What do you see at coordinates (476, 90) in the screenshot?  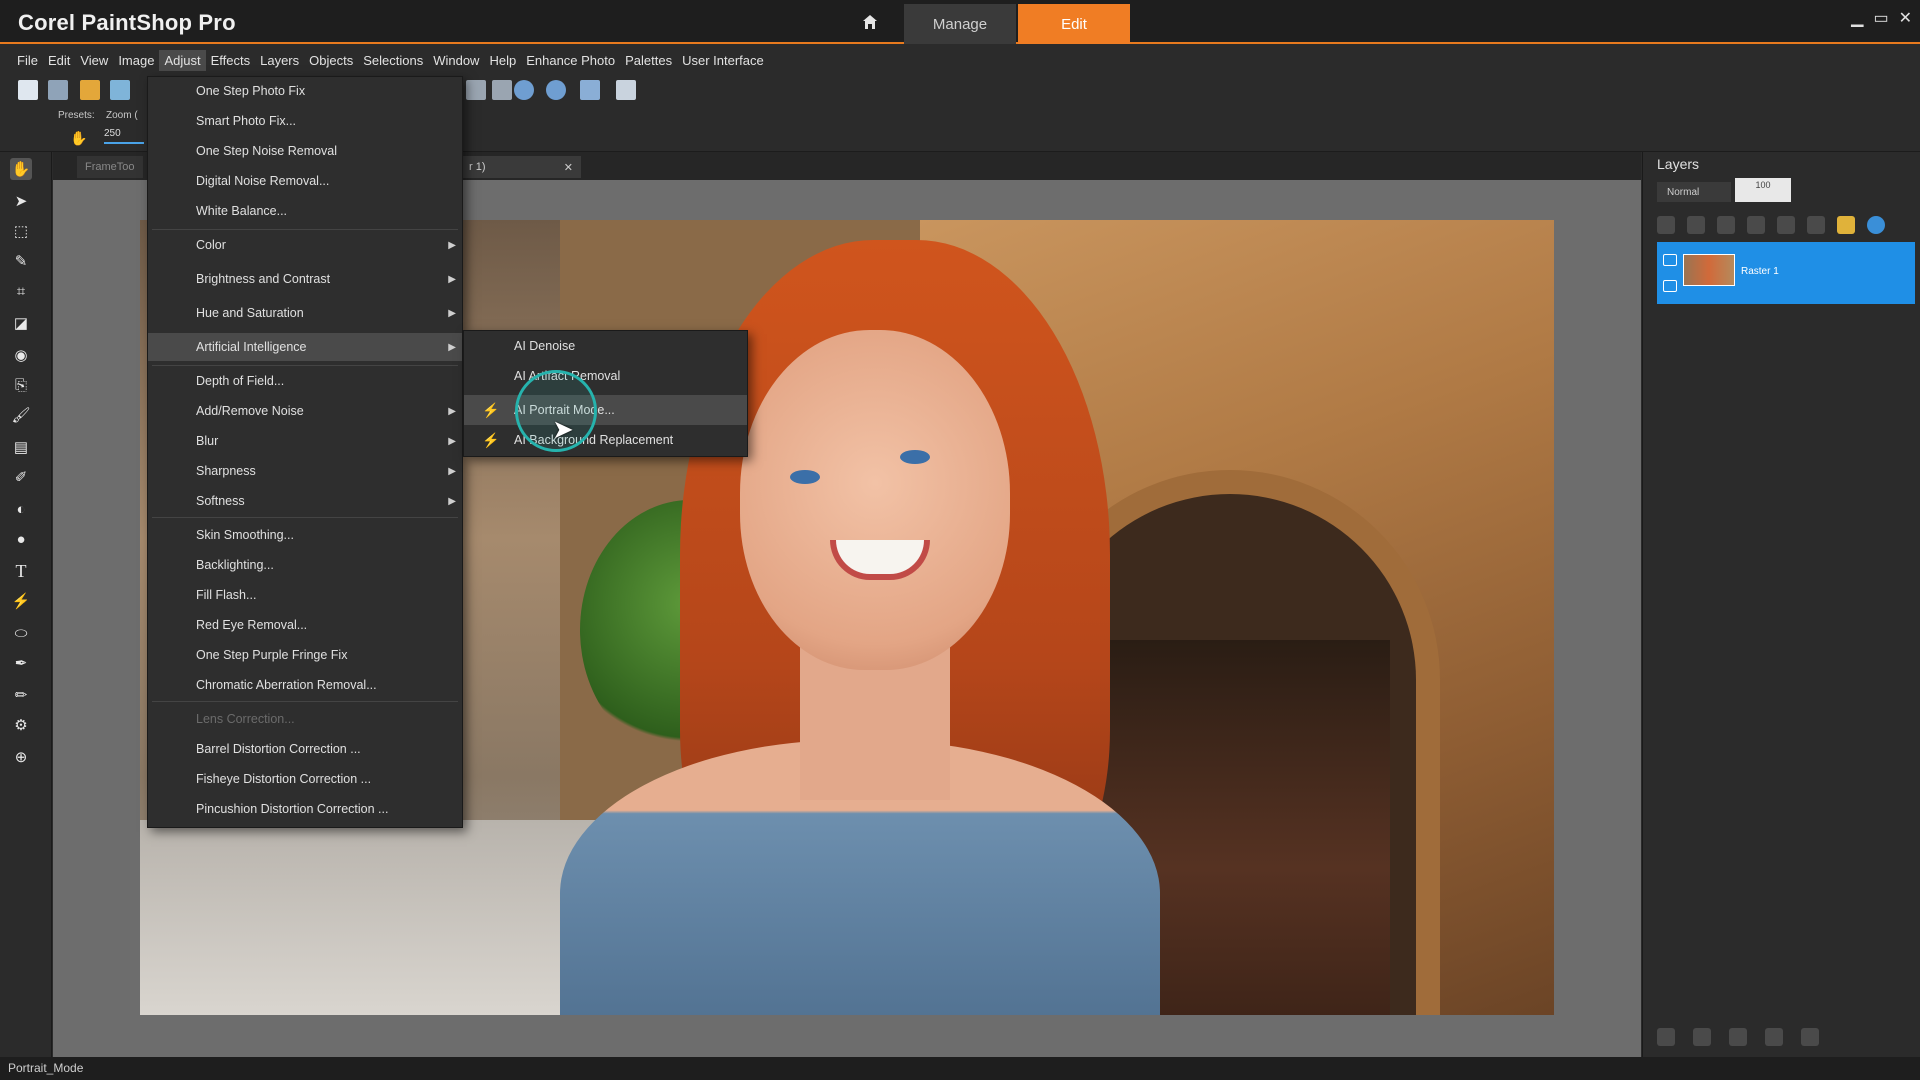 I see `fit-icon` at bounding box center [476, 90].